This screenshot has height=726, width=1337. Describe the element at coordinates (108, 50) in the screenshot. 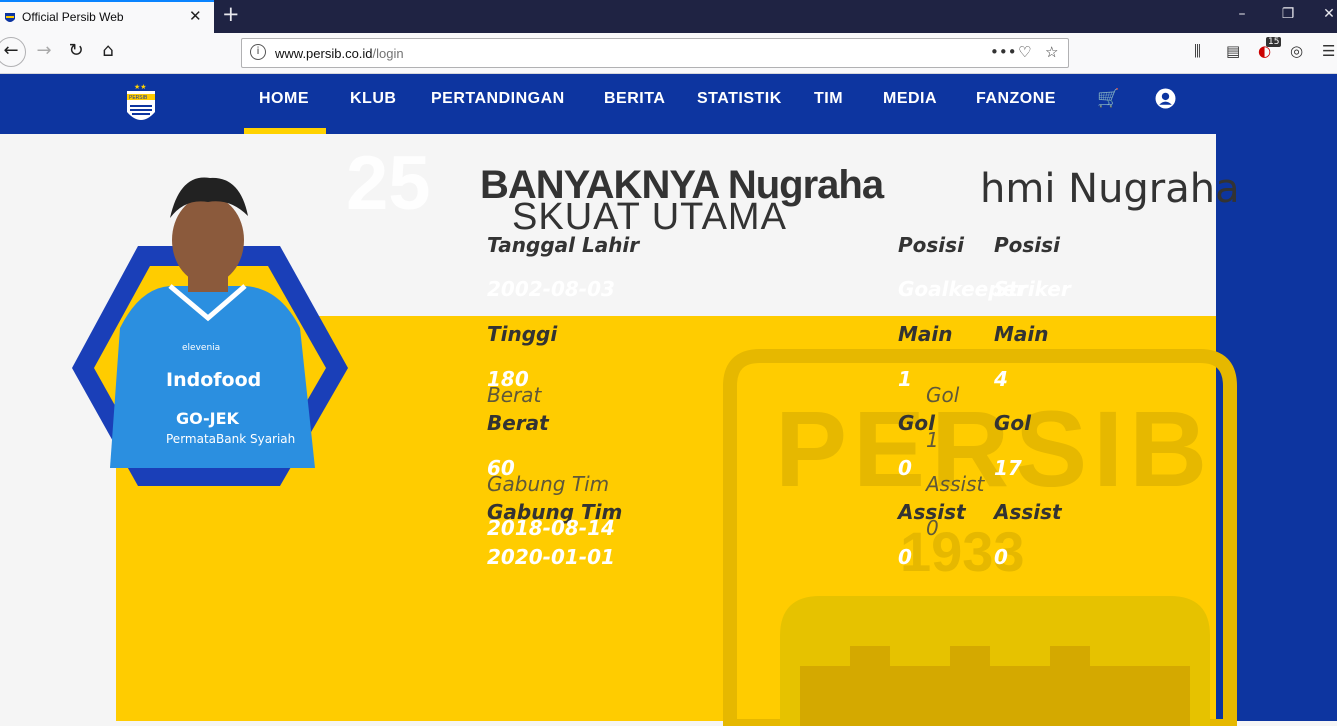

I see `home-icon: ⌂` at that location.